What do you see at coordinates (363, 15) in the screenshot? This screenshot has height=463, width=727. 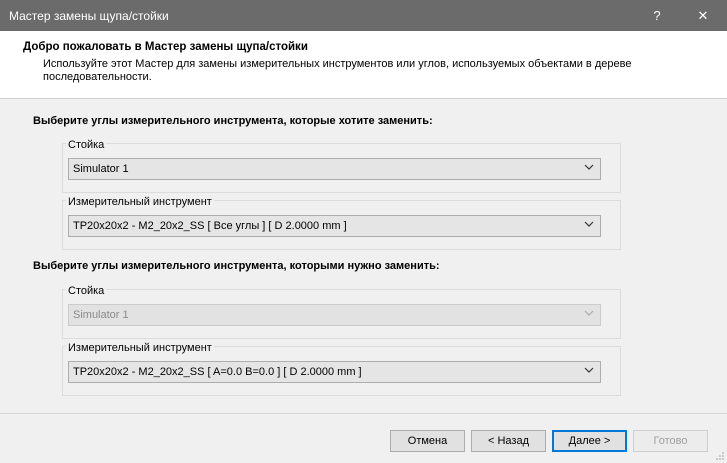 I see `title-bar: Мастер замены щупа/стойки ? ✕` at bounding box center [363, 15].